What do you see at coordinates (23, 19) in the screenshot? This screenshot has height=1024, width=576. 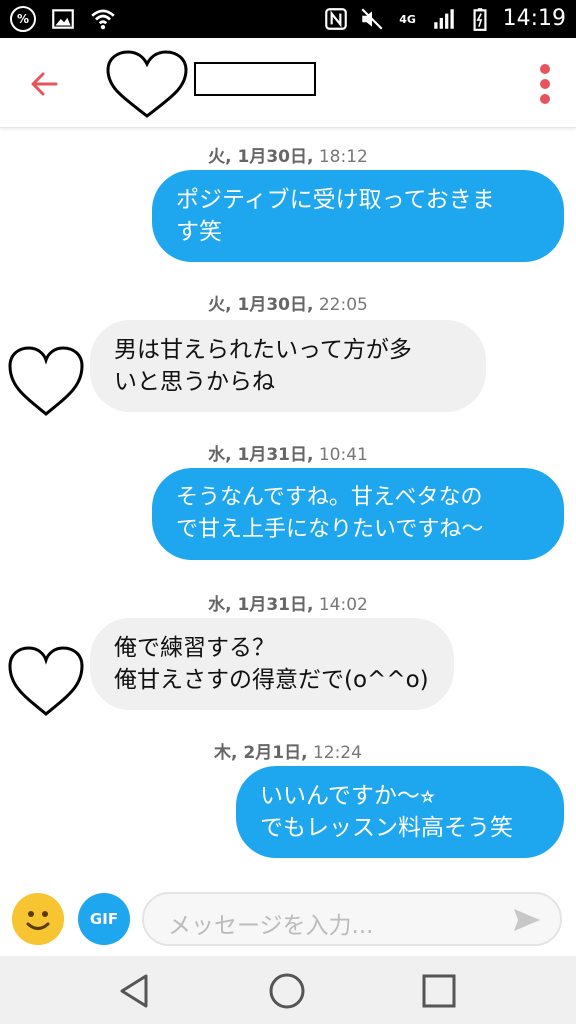 I see `percent-icon: %` at bounding box center [23, 19].